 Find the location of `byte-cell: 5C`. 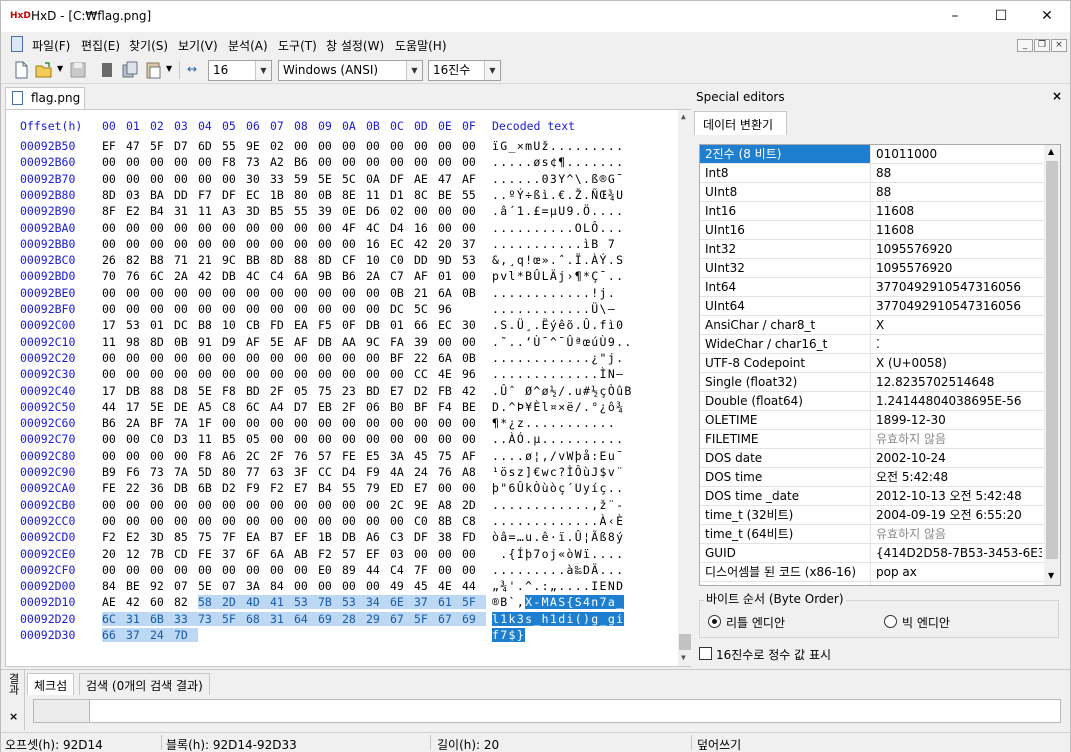

byte-cell: 5C is located at coordinates (425, 309).